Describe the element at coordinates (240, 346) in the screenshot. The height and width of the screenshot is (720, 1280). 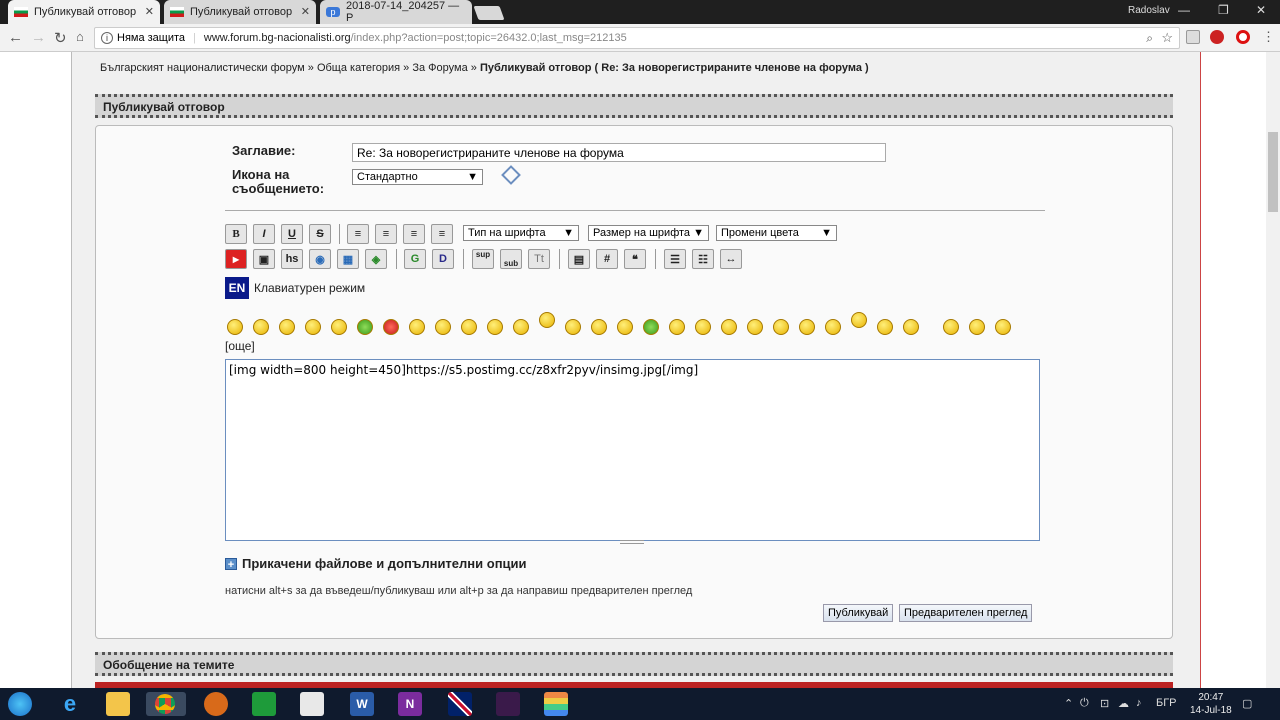
I see `more-smileys-link: [още]` at that location.